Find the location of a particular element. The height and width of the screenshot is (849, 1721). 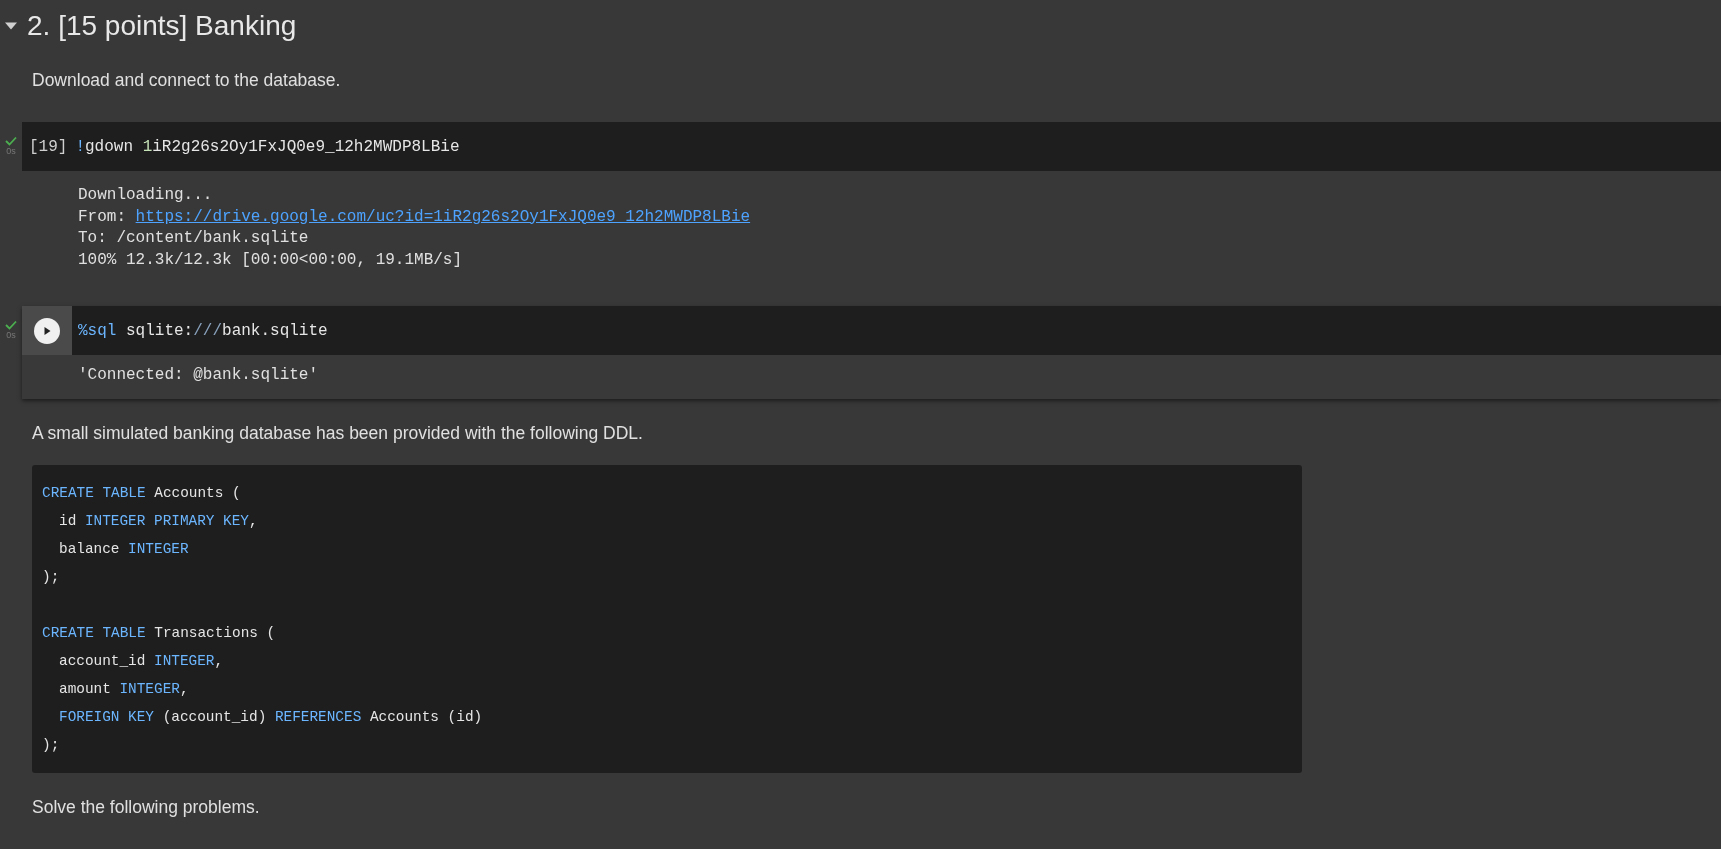

code-line: FOREIGN KEY (account_id) REFERENCES Accounts (id) is located at coordinates (271, 716).